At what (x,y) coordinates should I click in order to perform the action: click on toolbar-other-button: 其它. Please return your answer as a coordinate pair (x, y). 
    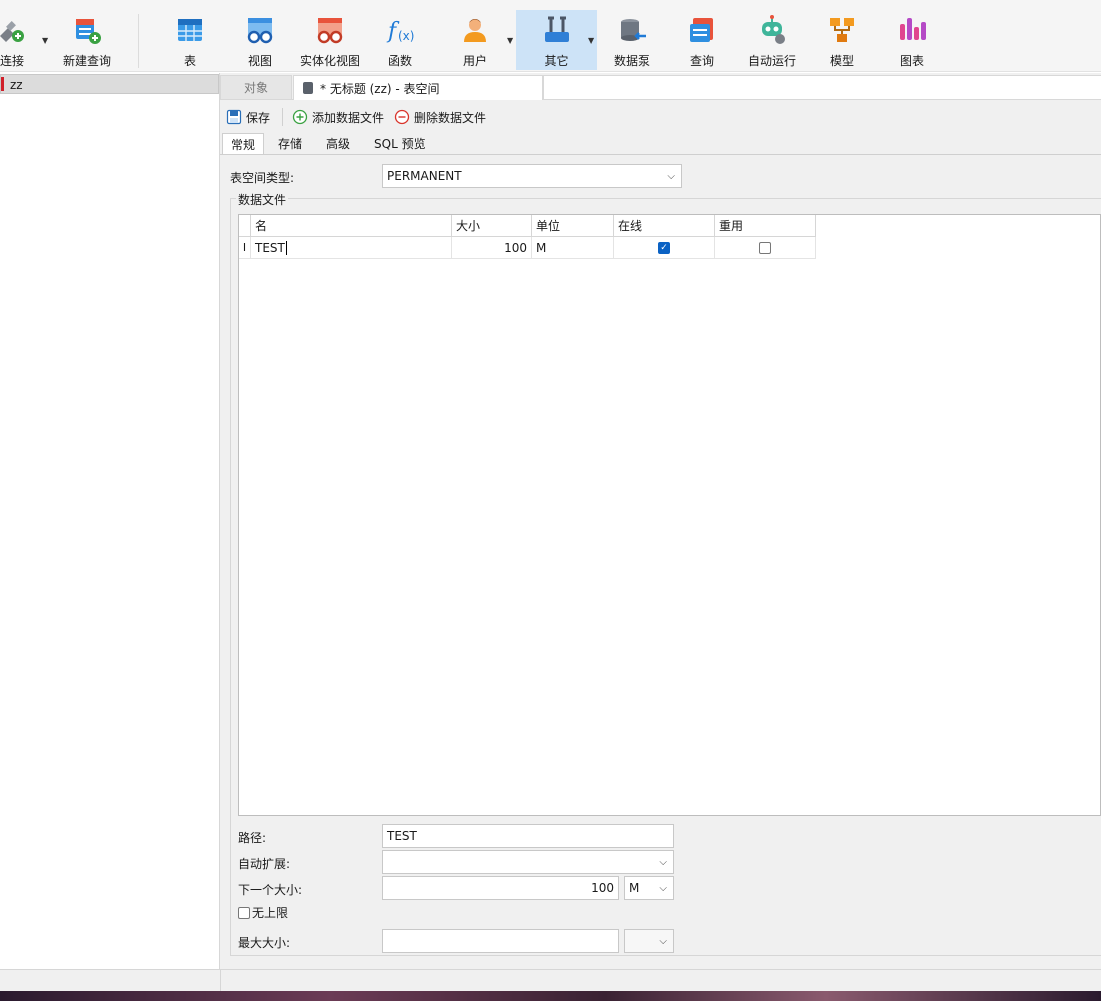
    Looking at the image, I should click on (556, 40).